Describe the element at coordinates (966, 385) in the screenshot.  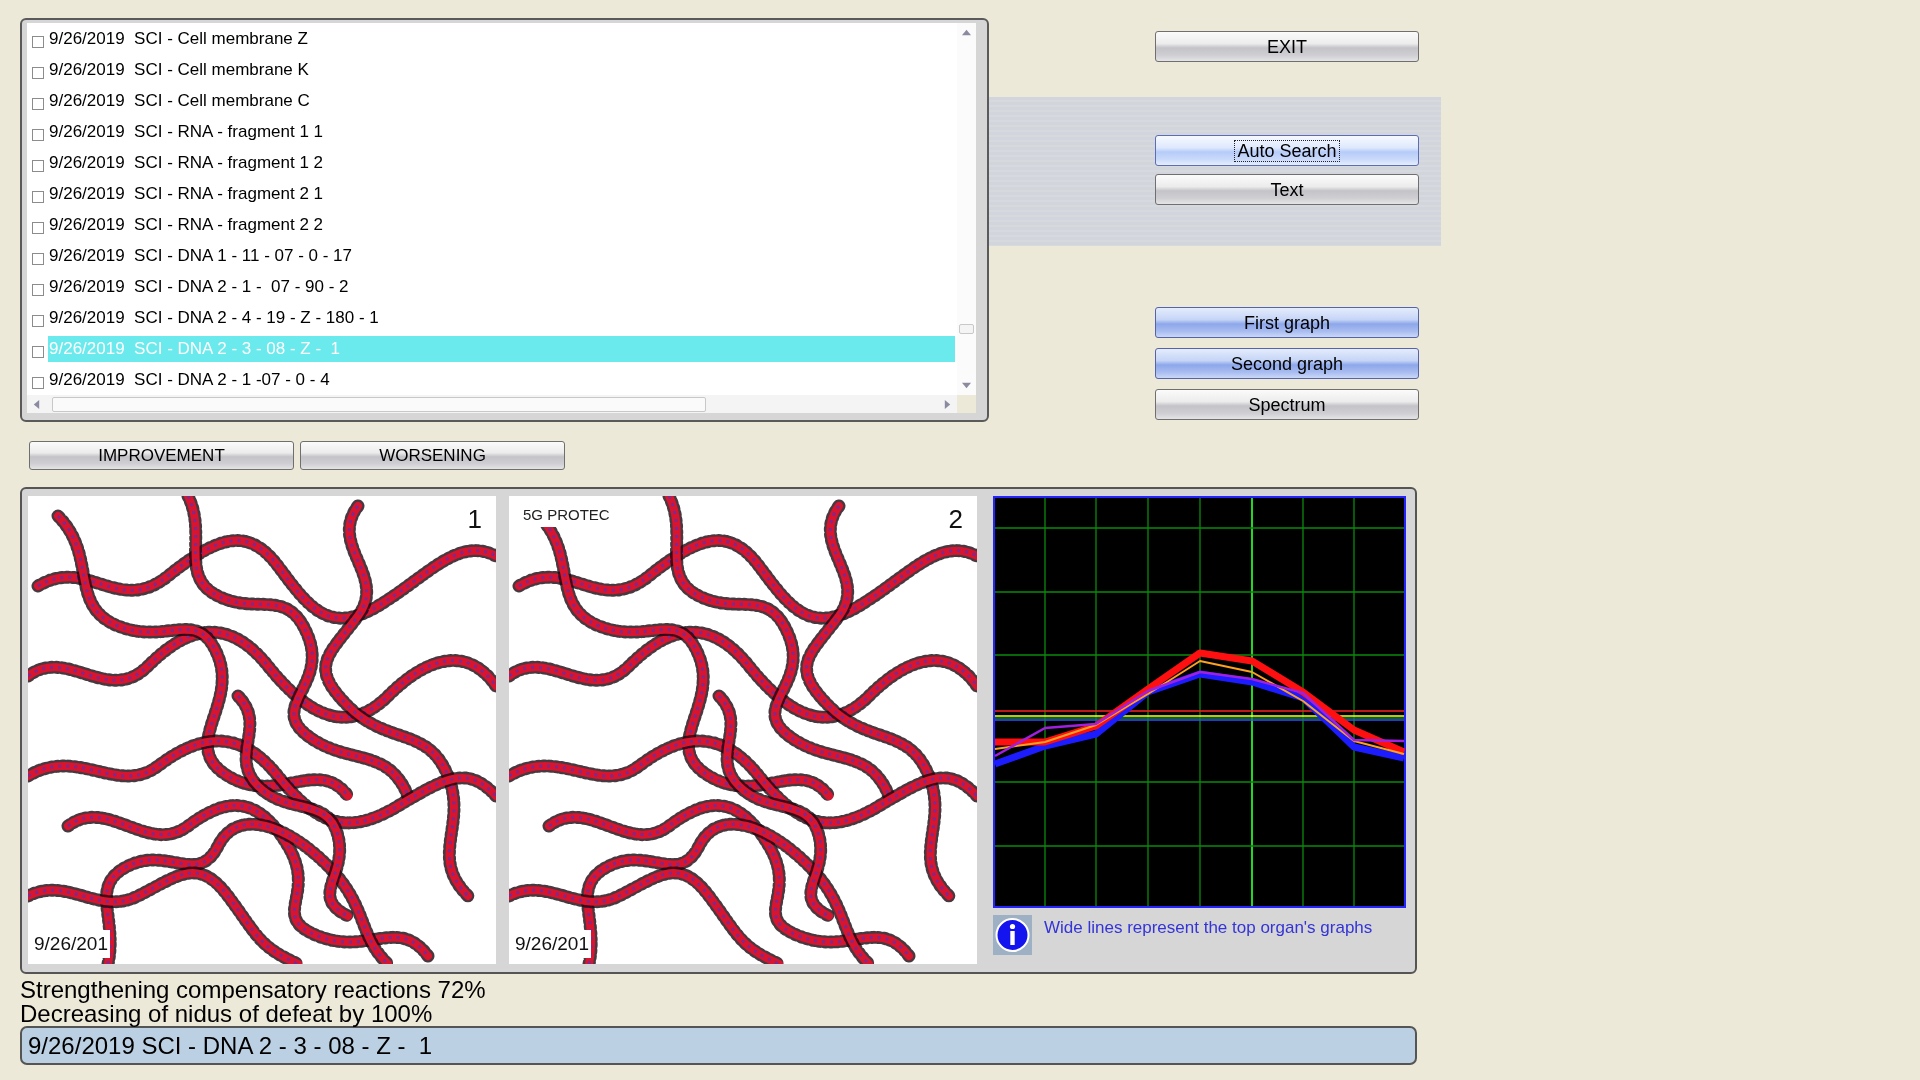
I see `scroll-down-arrow-icon` at that location.